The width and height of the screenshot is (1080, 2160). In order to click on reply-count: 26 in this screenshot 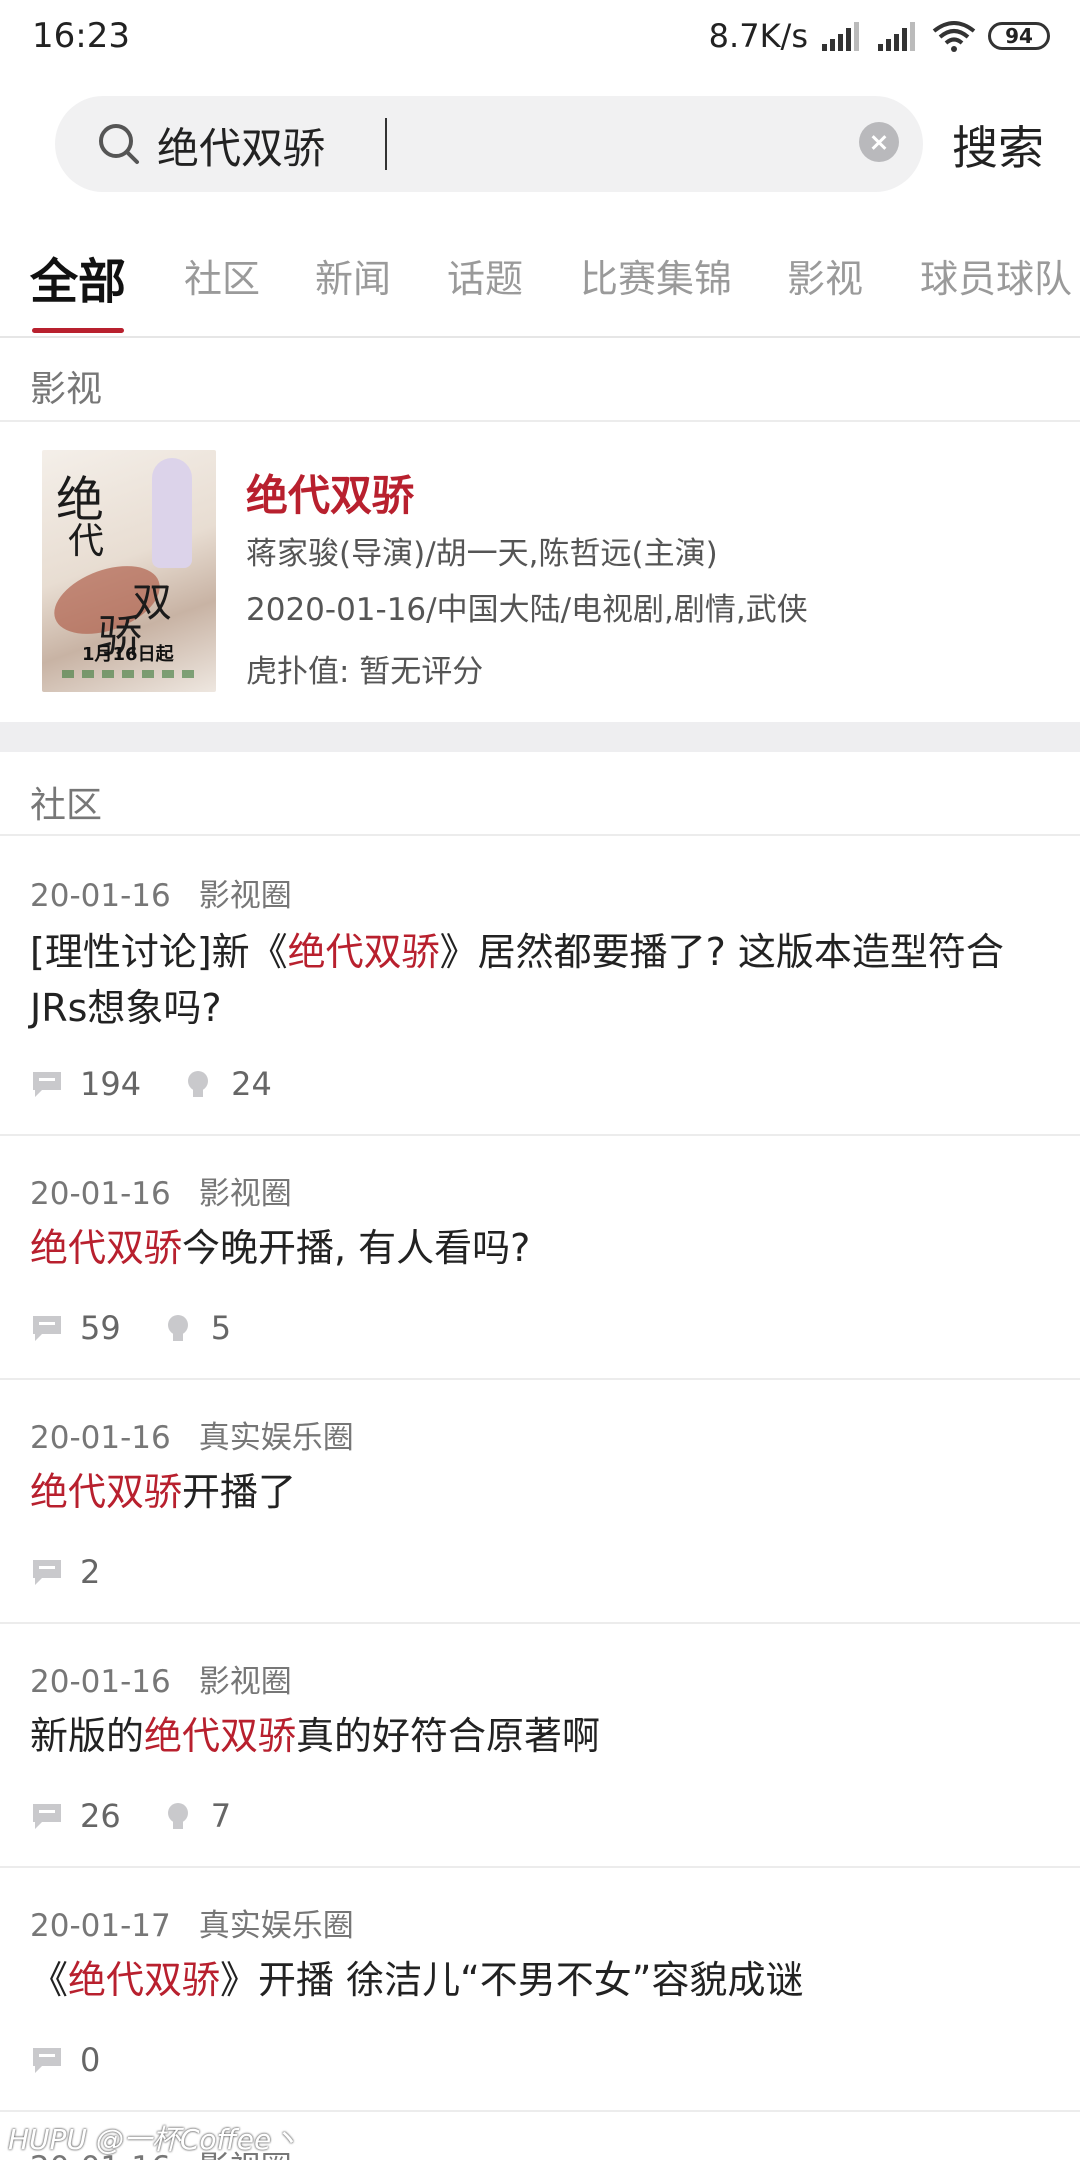, I will do `click(100, 1816)`.